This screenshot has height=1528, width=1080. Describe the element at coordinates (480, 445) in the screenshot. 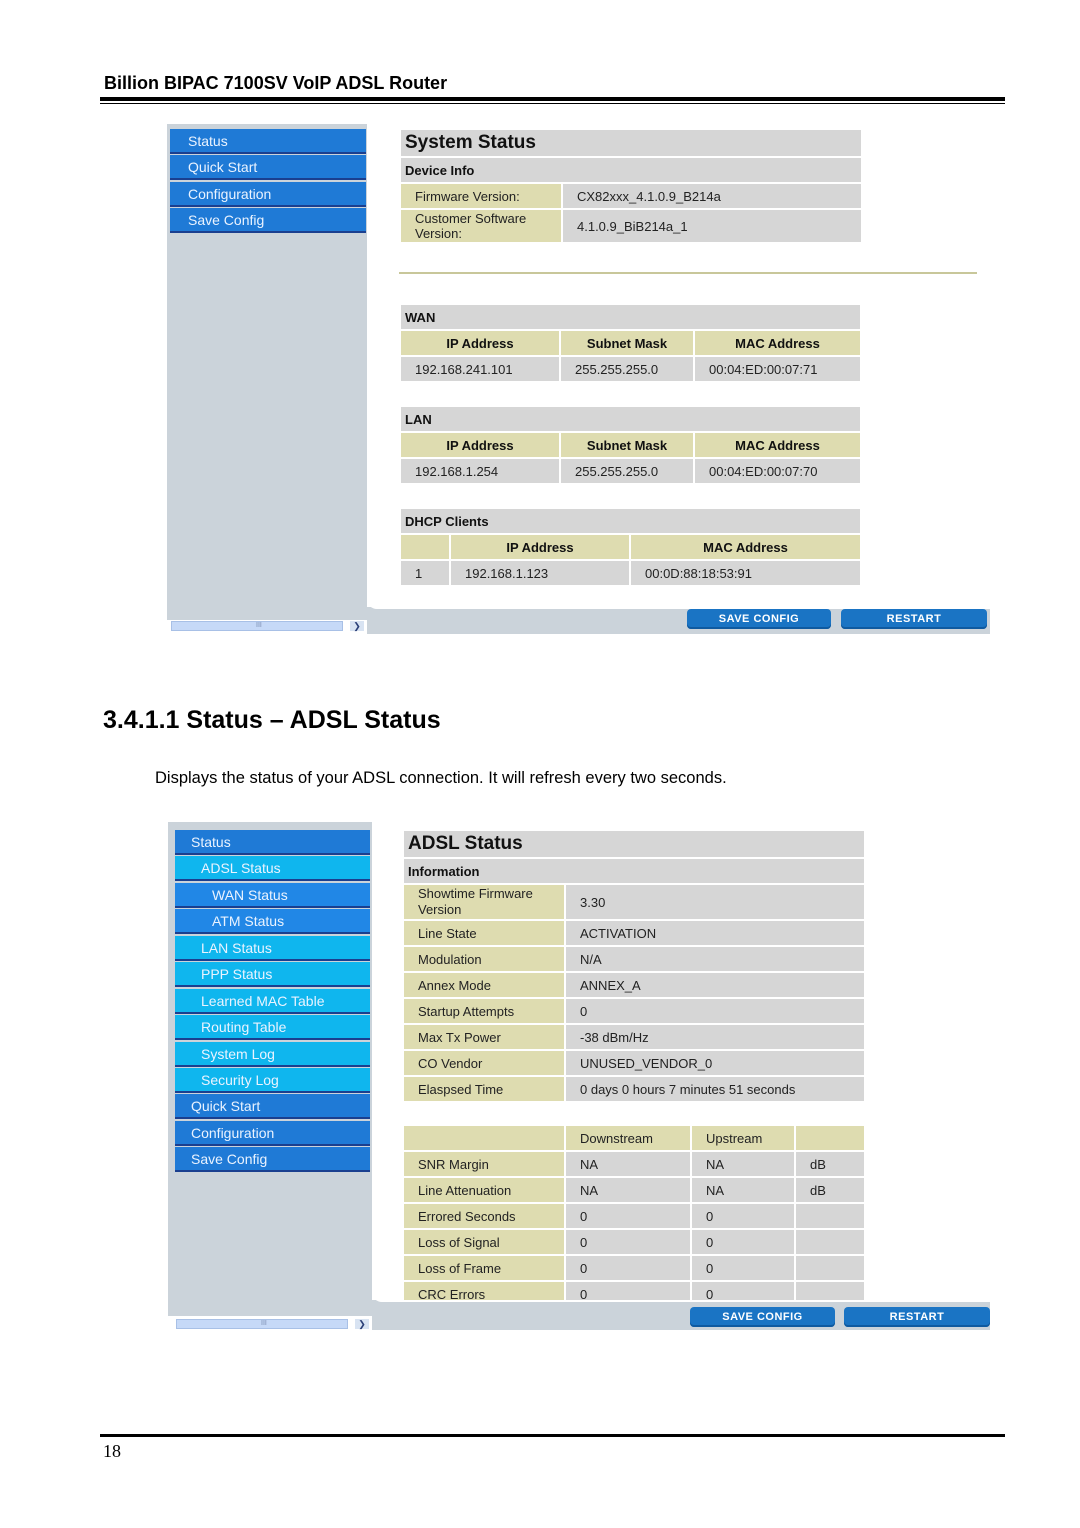

I see `column-header: IP Address` at that location.